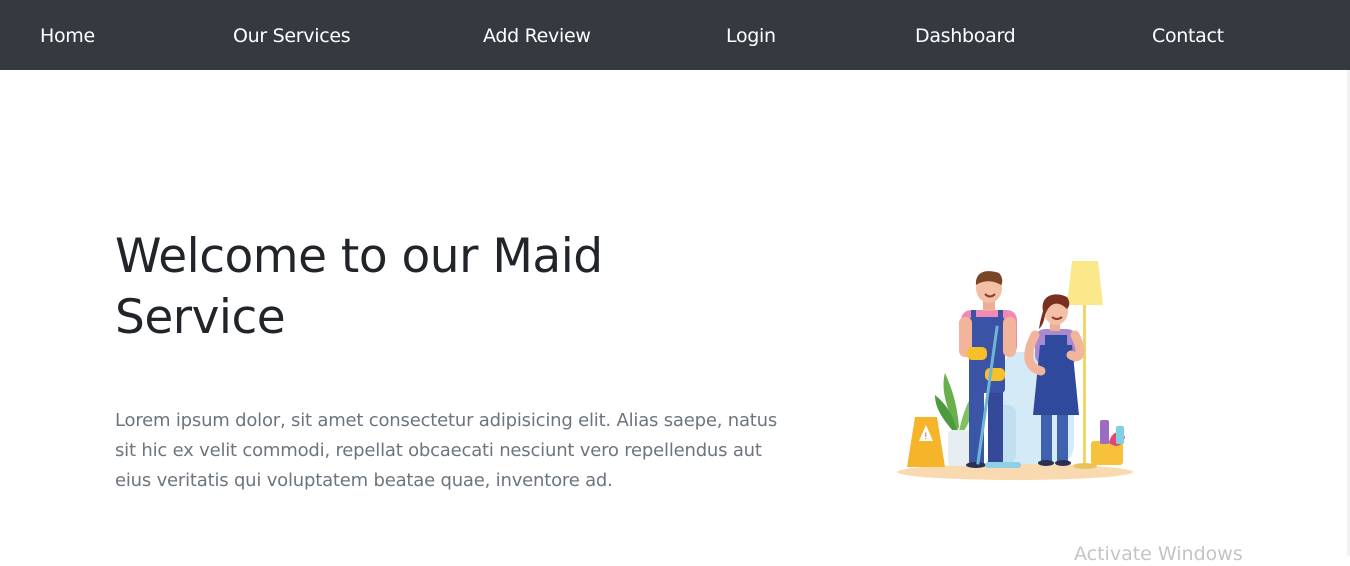 The image size is (1350, 566). I want to click on activate-windows-watermark: Activate Windows, so click(1158, 554).